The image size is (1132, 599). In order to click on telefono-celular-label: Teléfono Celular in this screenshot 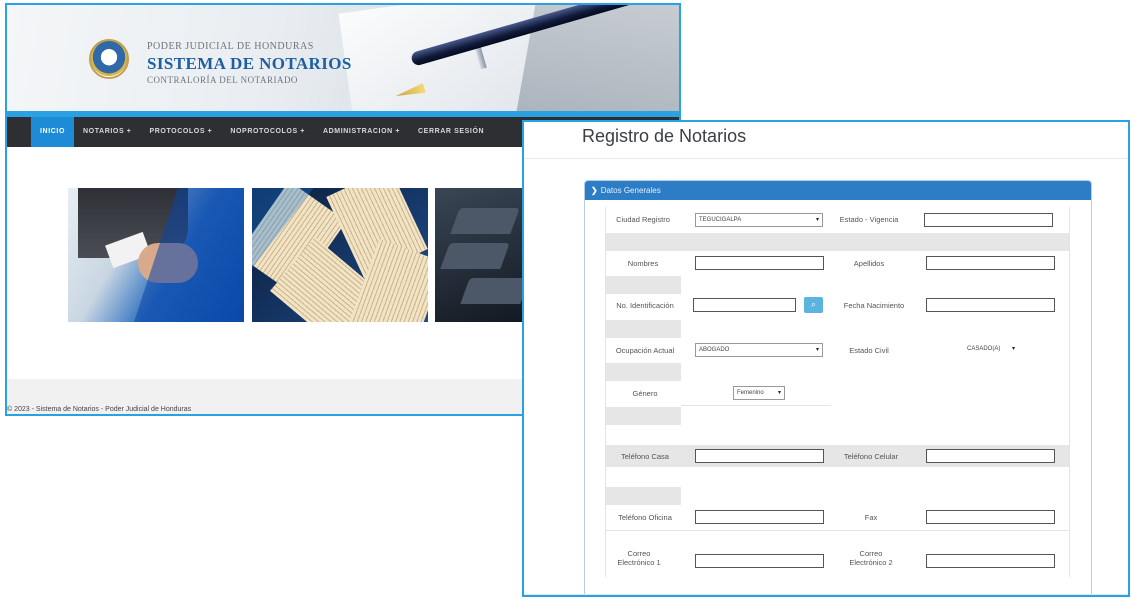, I will do `click(871, 456)`.